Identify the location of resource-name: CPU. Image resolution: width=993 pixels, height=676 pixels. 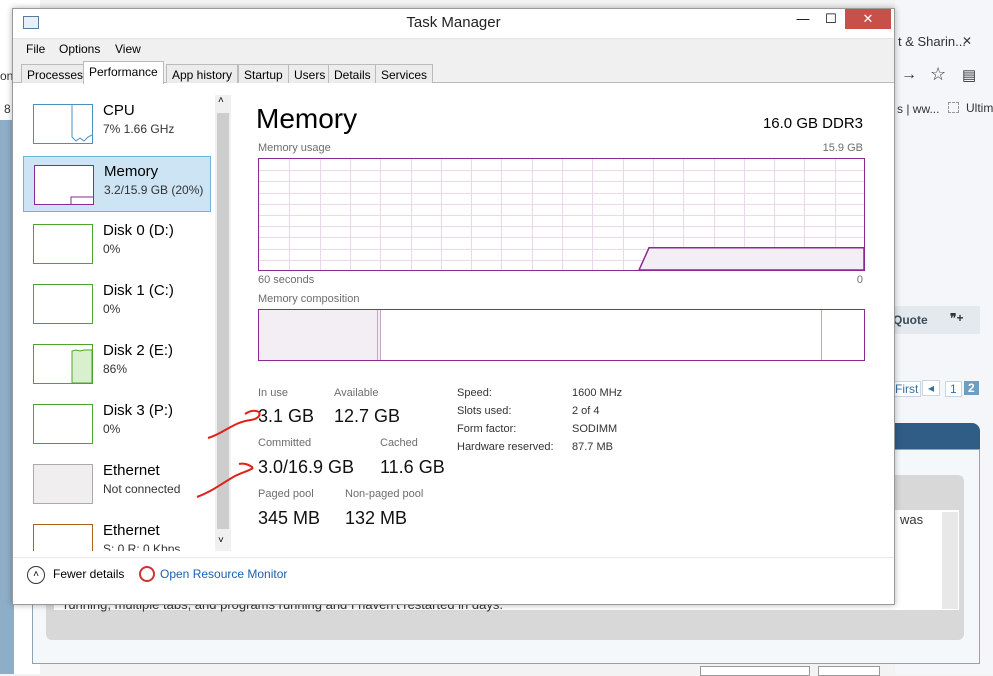
(119, 110).